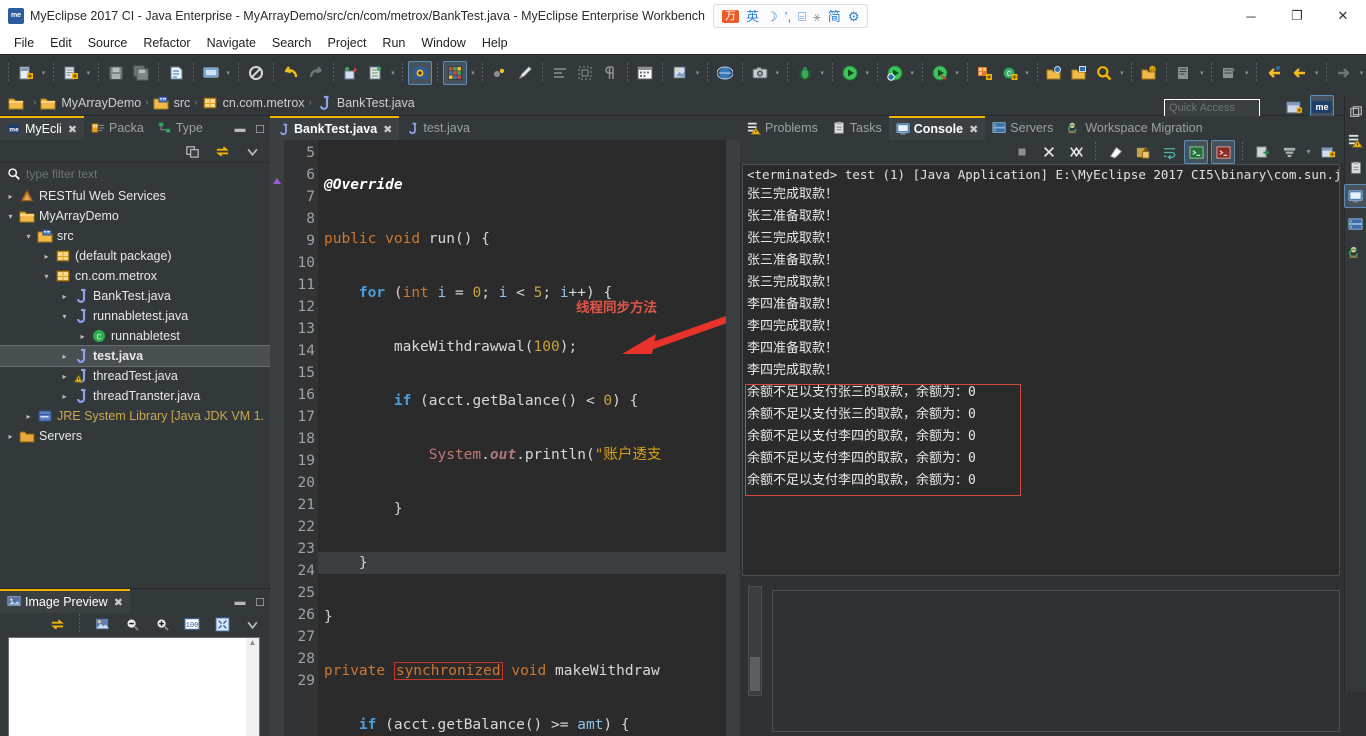  I want to click on open-console-icon, so click(1262, 152).